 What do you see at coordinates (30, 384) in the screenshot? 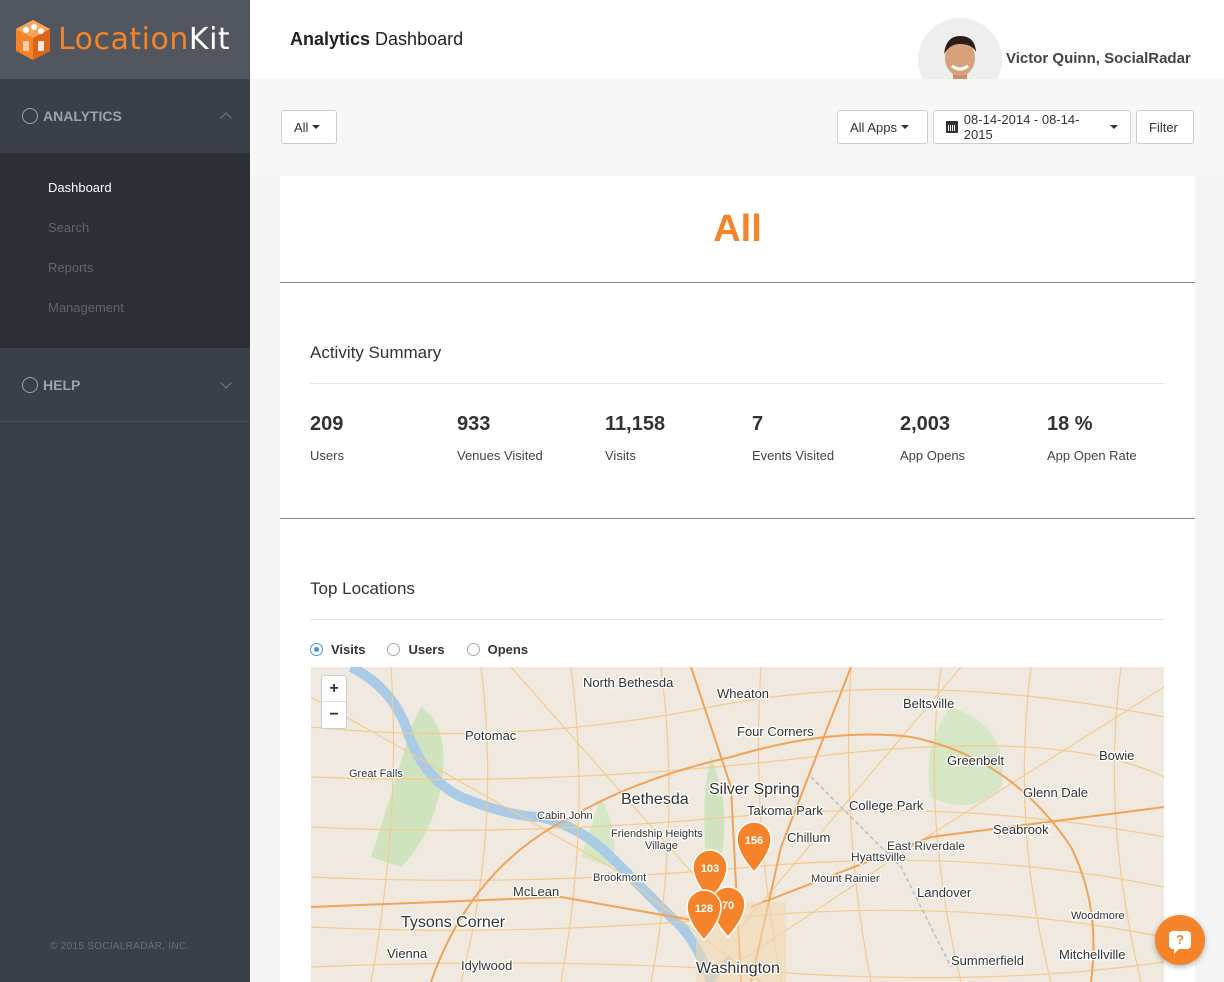
I see `help-ring-icon` at bounding box center [30, 384].